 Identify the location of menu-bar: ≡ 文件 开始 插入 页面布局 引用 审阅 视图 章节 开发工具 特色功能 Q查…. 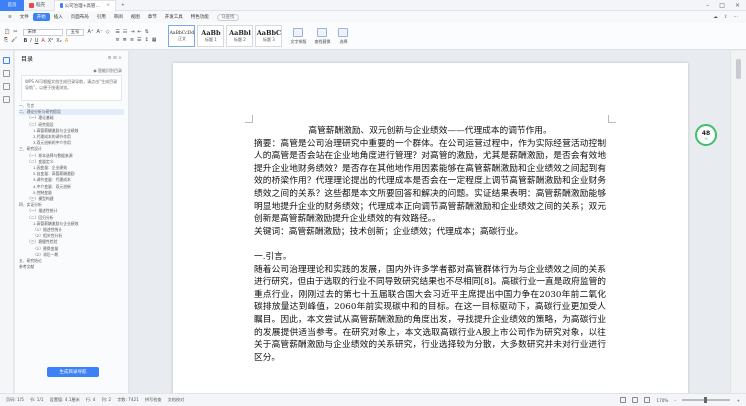
(373, 17).